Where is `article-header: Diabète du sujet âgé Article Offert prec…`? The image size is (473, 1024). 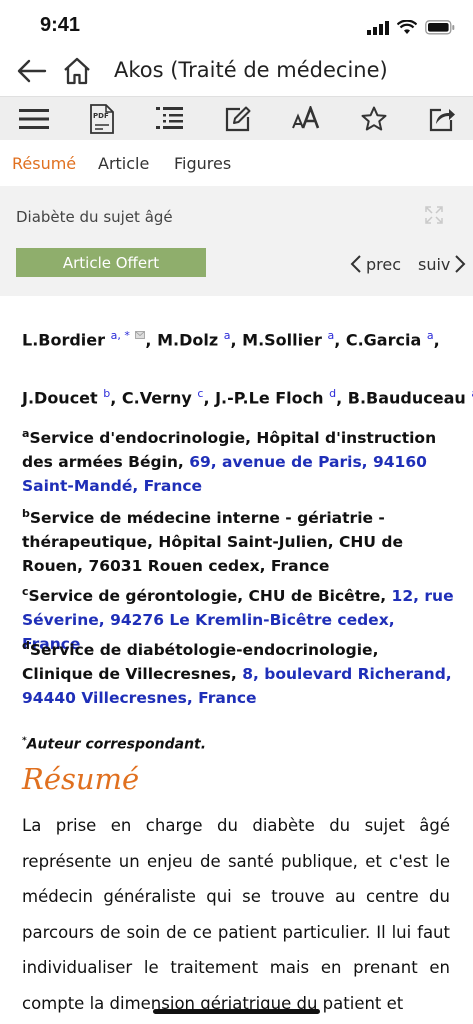
article-header: Diabète du sujet âgé Article Offert prec… is located at coordinates (236, 241).